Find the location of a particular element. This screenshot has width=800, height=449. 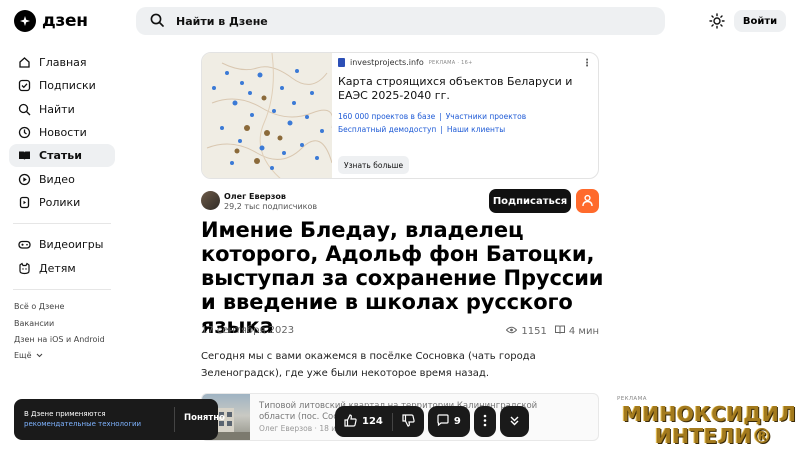

thumbs-down-icon is located at coordinates (408, 421).